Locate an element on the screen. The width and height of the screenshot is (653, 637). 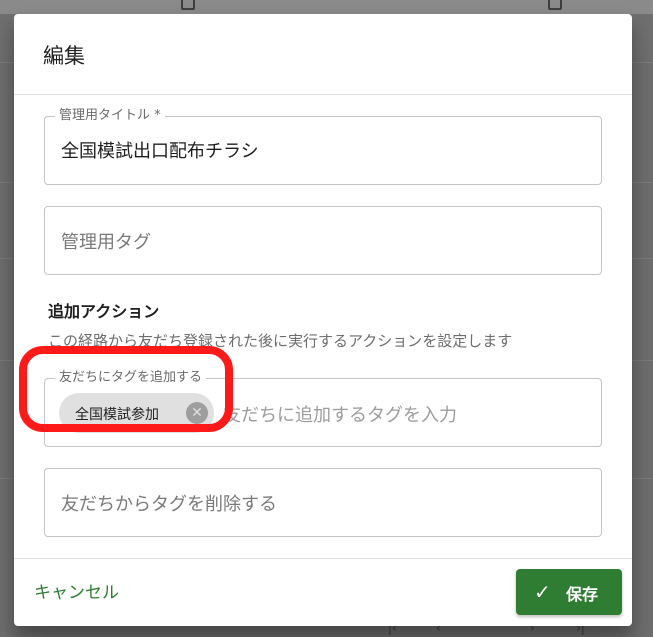
admin-tag-placeholder: 管理用タグ is located at coordinates (106, 242).